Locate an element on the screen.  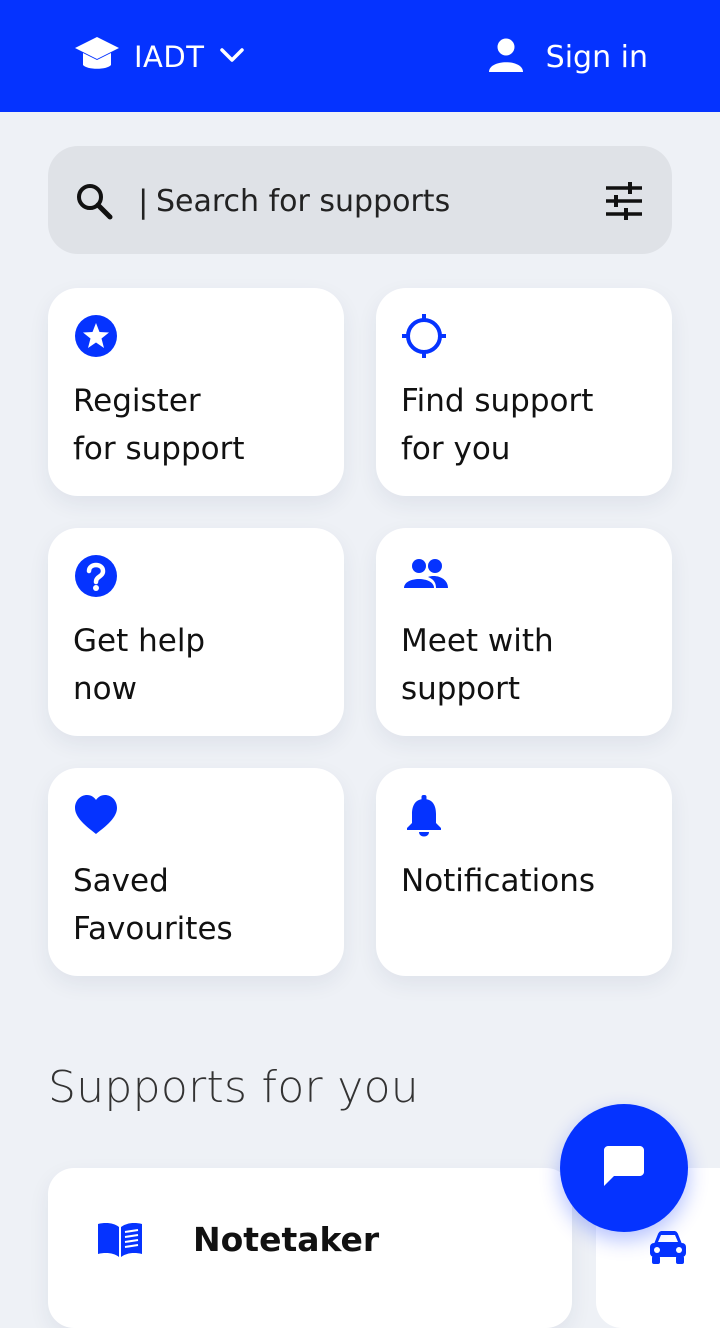
tile-label: Register for support is located at coordinates (159, 425).